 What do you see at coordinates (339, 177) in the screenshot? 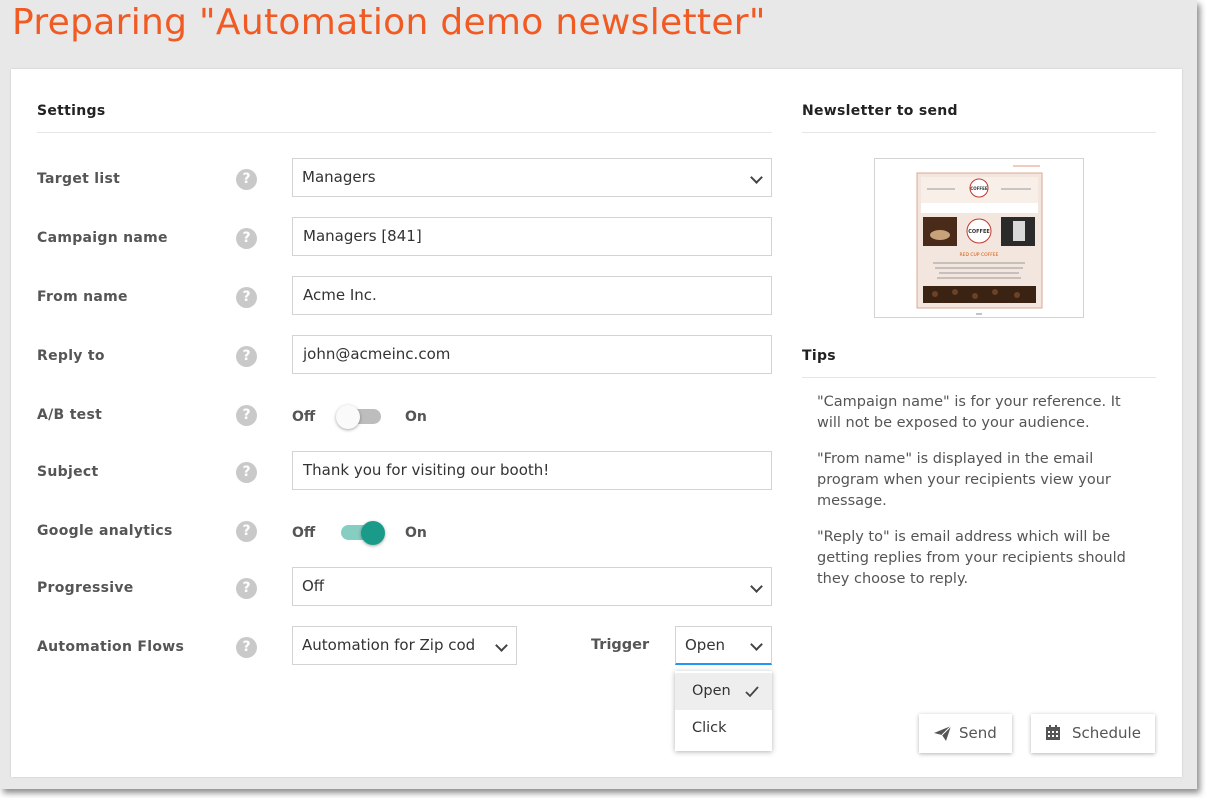
I see `target-list-value: Managers` at bounding box center [339, 177].